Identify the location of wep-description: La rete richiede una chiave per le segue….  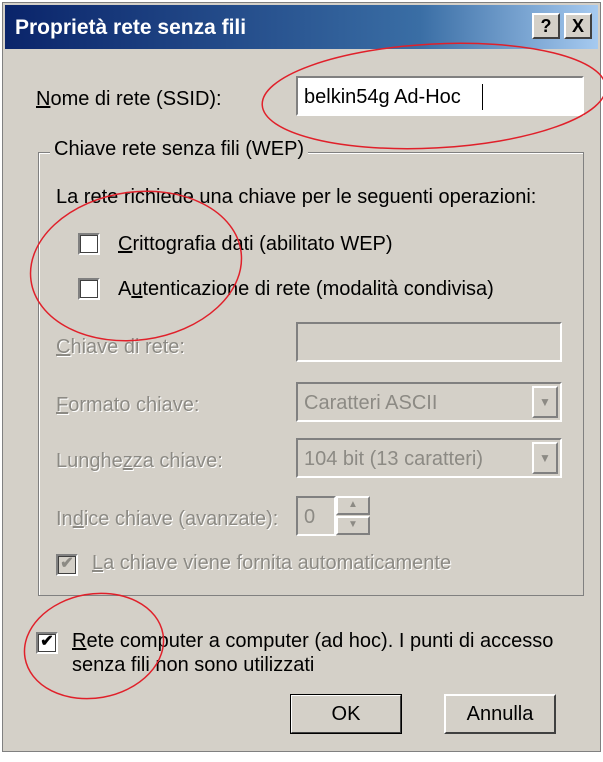
(296, 197).